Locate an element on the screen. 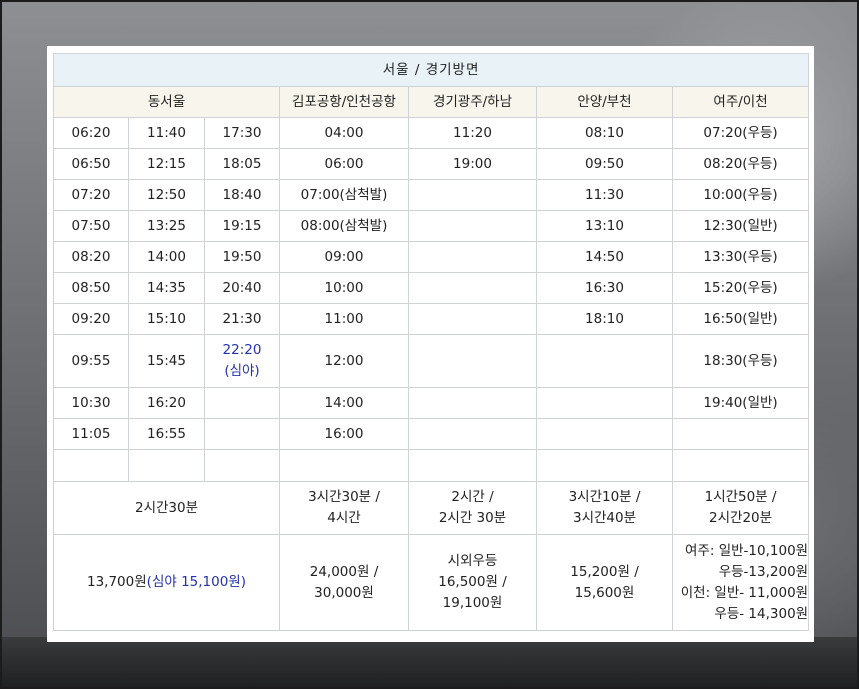  fare-east-seoul: 13,700원(심야 15,100원) is located at coordinates (166, 582).